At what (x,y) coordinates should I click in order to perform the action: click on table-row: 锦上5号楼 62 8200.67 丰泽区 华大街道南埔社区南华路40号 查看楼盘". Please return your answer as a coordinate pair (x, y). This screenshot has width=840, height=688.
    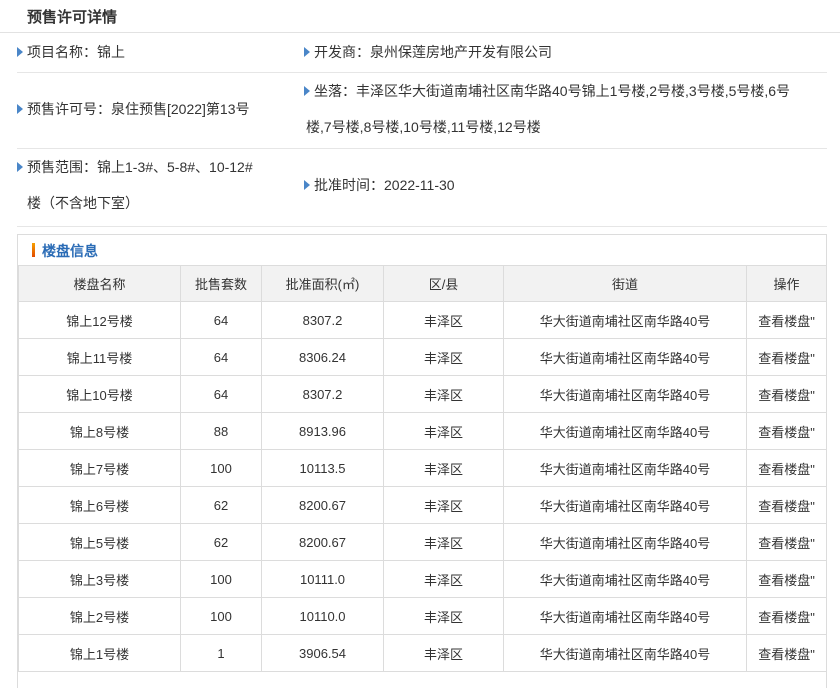
    Looking at the image, I should click on (422, 542).